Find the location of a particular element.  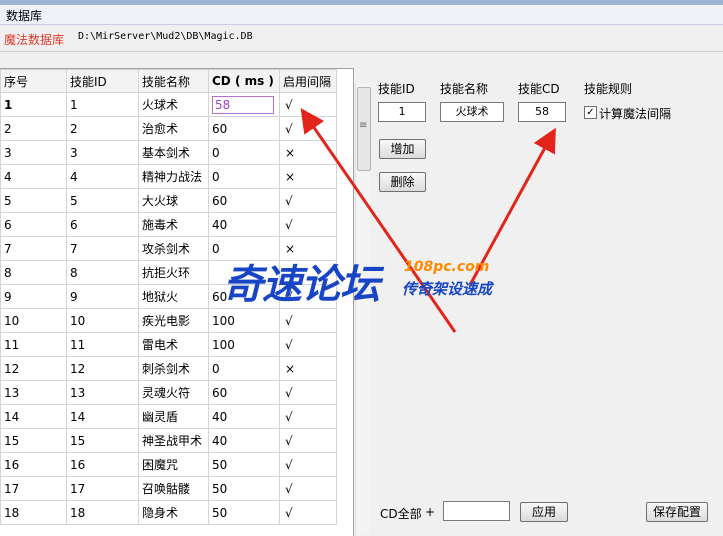

cell-index: 3 is located at coordinates (33, 152).